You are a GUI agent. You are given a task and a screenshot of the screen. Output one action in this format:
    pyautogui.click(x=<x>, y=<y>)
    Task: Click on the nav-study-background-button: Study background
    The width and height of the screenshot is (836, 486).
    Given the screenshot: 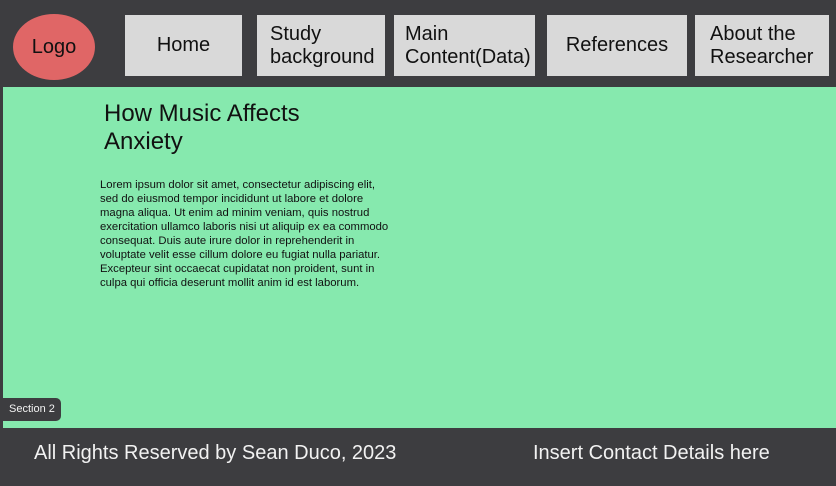 What is the action you would take?
    pyautogui.click(x=321, y=45)
    